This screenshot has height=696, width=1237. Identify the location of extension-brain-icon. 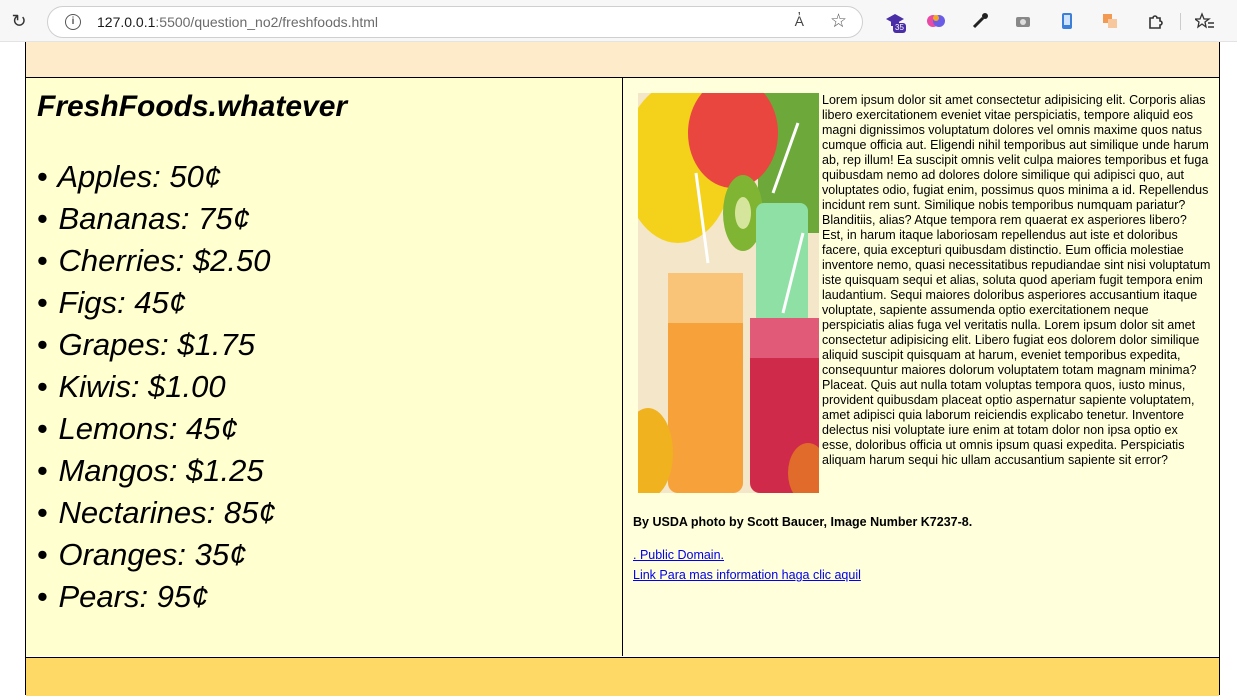
(936, 22).